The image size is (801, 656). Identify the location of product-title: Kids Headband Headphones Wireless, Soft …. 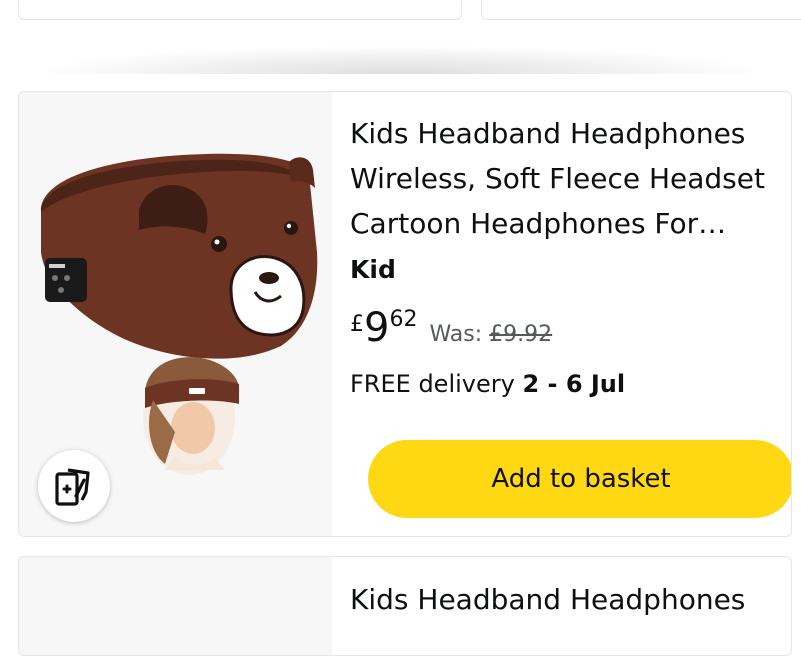
(562, 178).